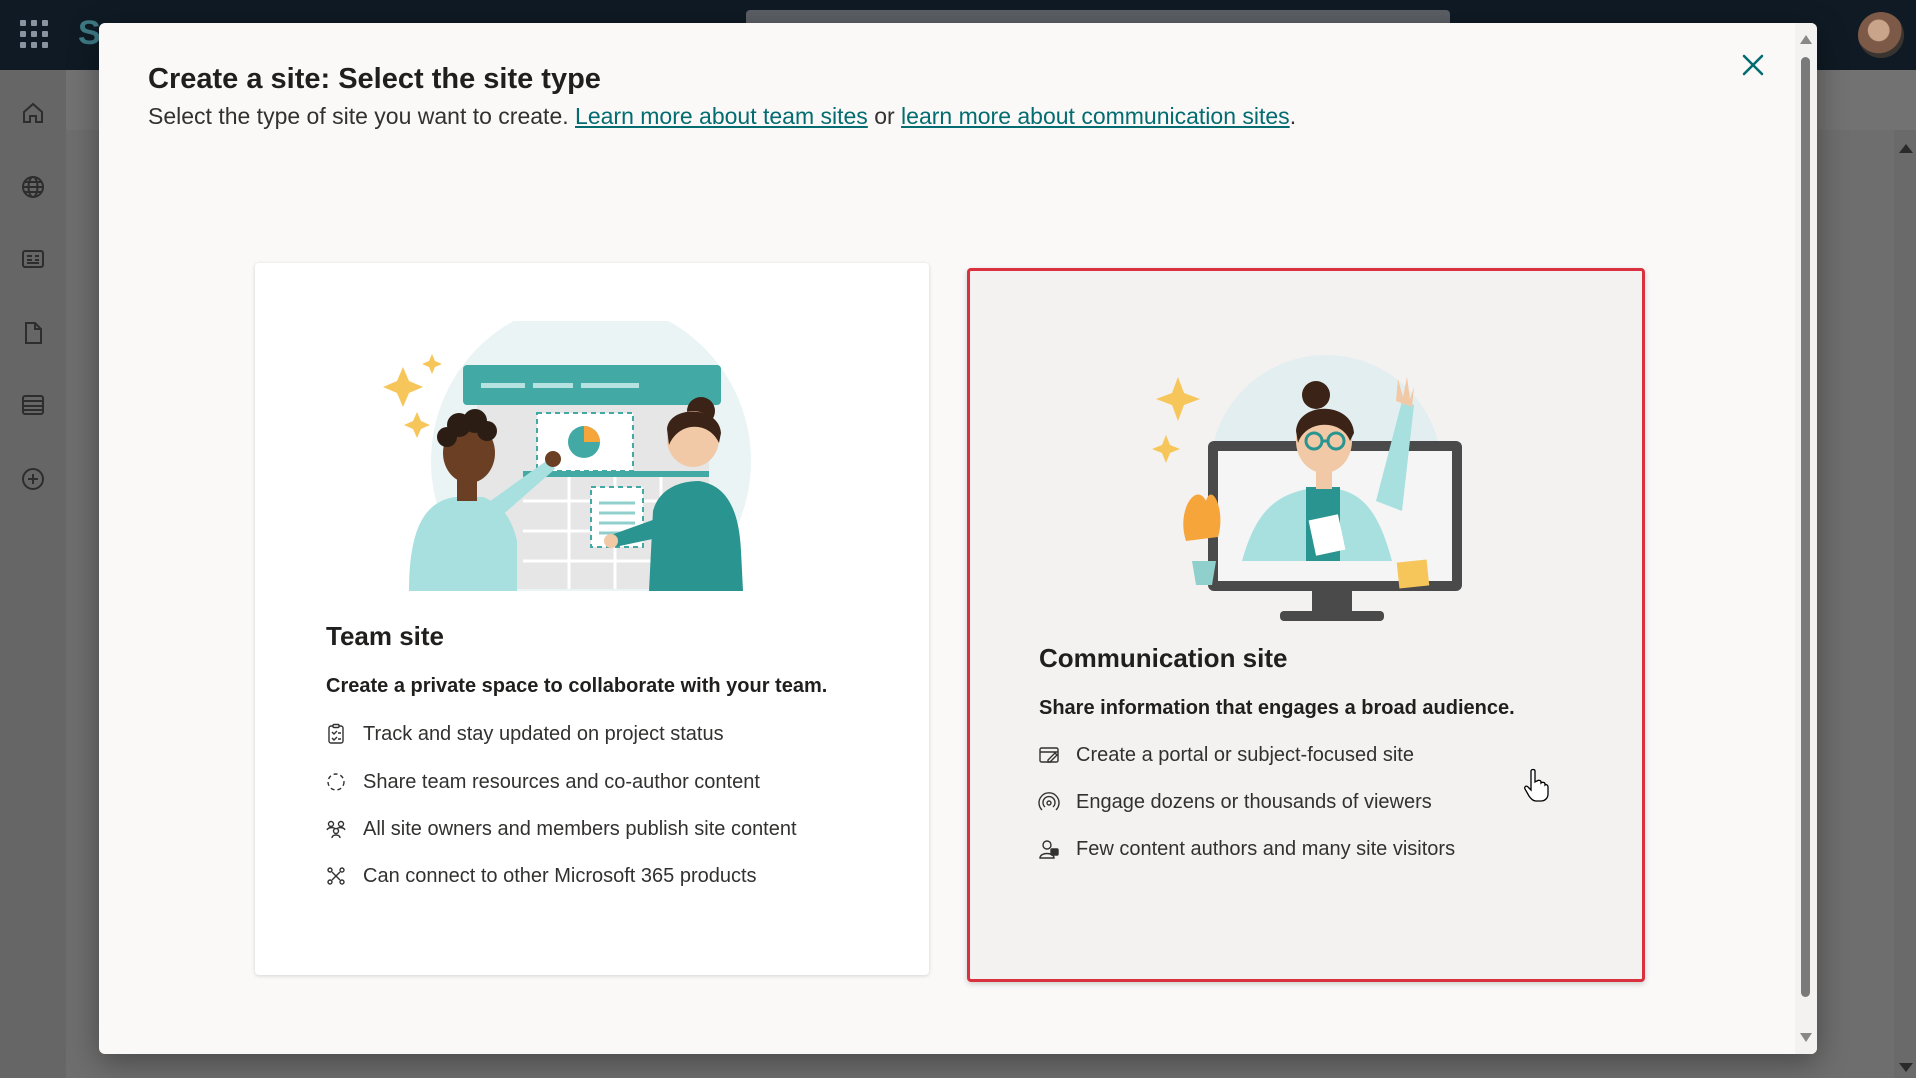 The width and height of the screenshot is (1916, 1078). What do you see at coordinates (336, 782) in the screenshot?
I see `sync-circle-icon` at bounding box center [336, 782].